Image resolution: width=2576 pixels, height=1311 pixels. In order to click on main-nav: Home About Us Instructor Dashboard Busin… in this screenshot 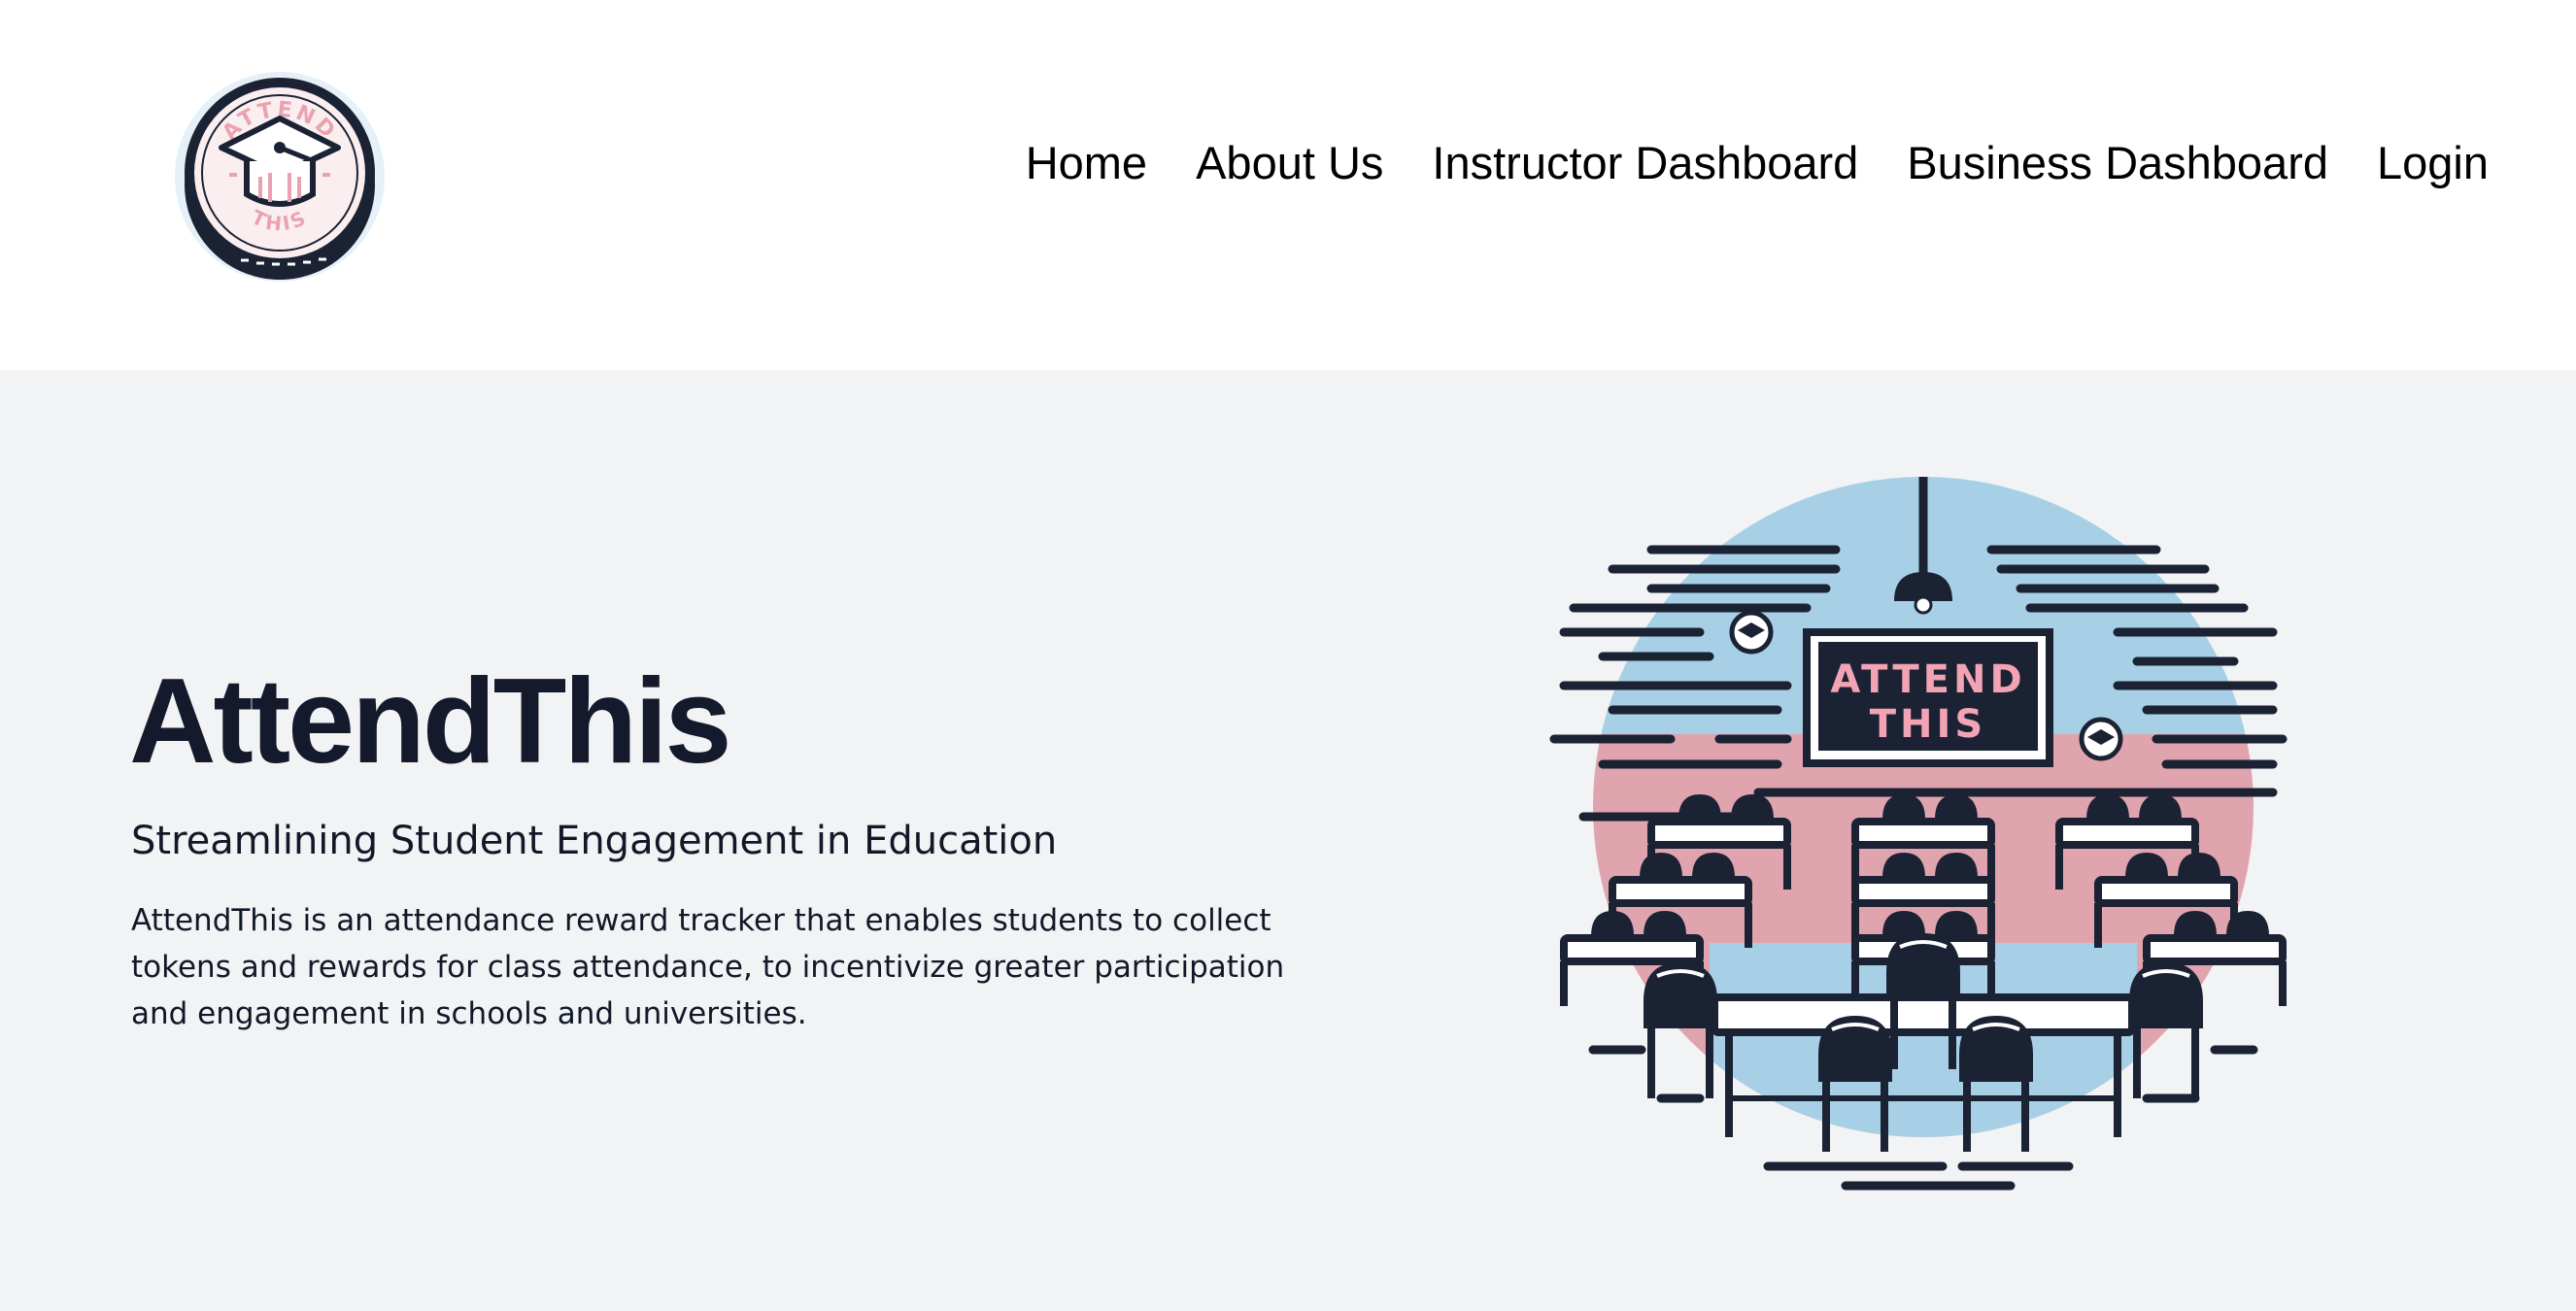, I will do `click(1757, 162)`.